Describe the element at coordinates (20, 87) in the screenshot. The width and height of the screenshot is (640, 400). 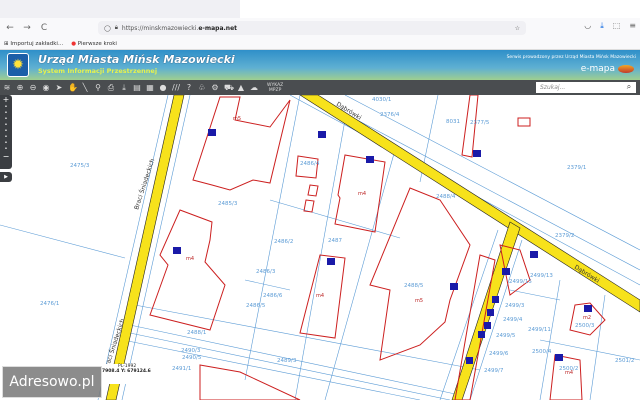
I see `zoom-in-icon: ⊕` at that location.